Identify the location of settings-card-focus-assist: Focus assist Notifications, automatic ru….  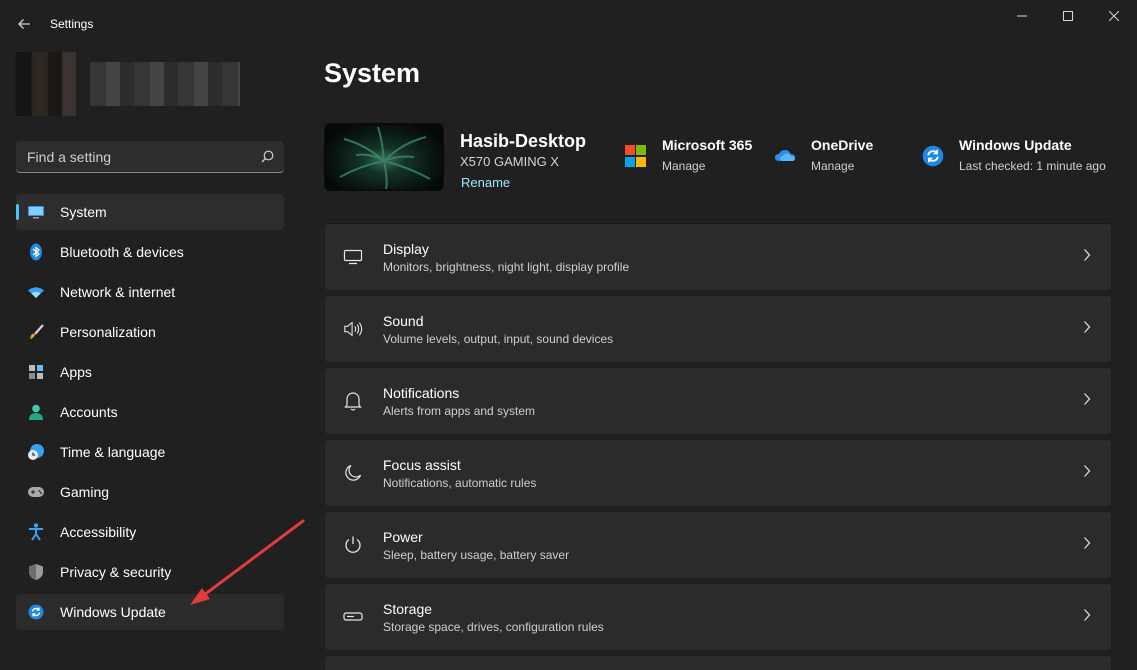
(718, 473).